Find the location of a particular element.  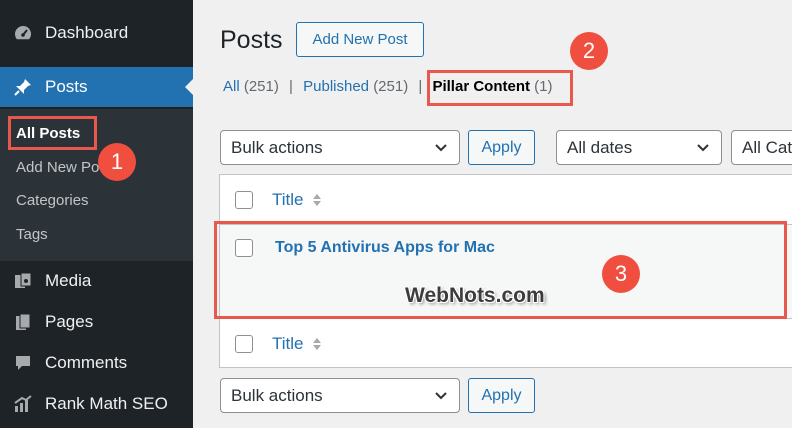

title-column-label: Title is located at coordinates (288, 199).